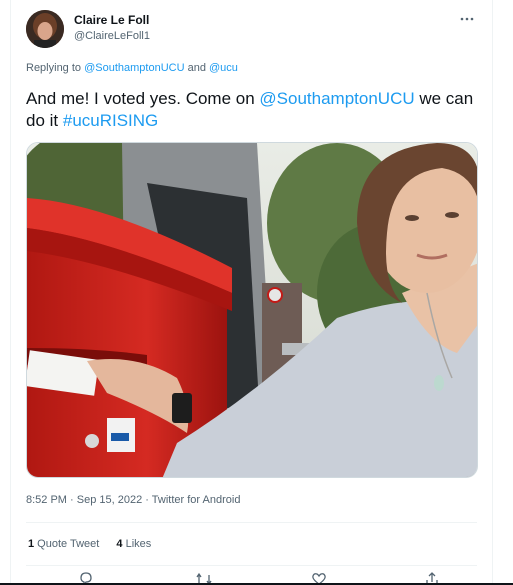  Describe the element at coordinates (111, 20) in the screenshot. I see `author-name: Claire Le Foll` at that location.